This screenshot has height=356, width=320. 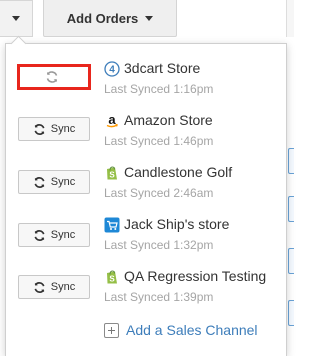 I want to click on store-name: Jack Ship's store, so click(x=177, y=224).